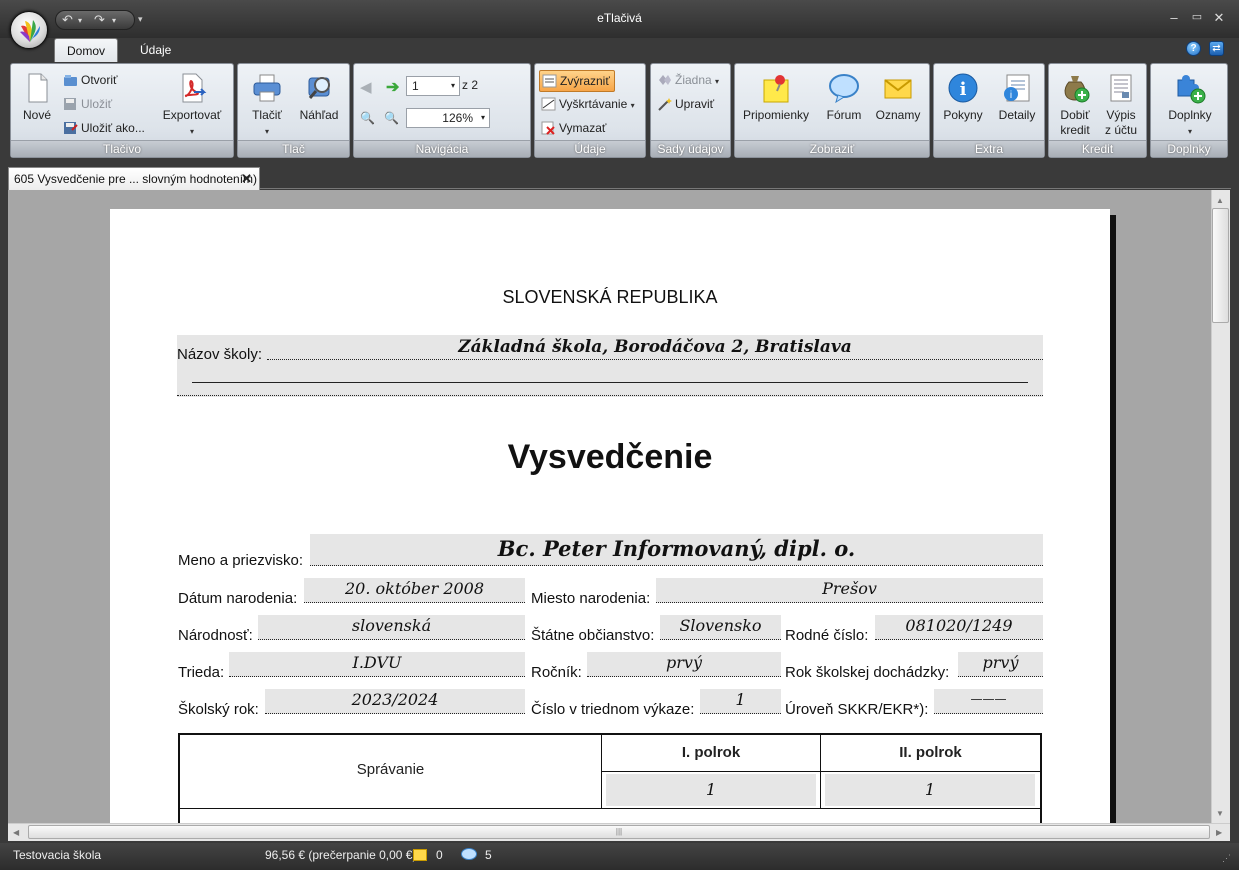  Describe the element at coordinates (1017, 97) in the screenshot. I see `details-button: i Detaily` at that location.